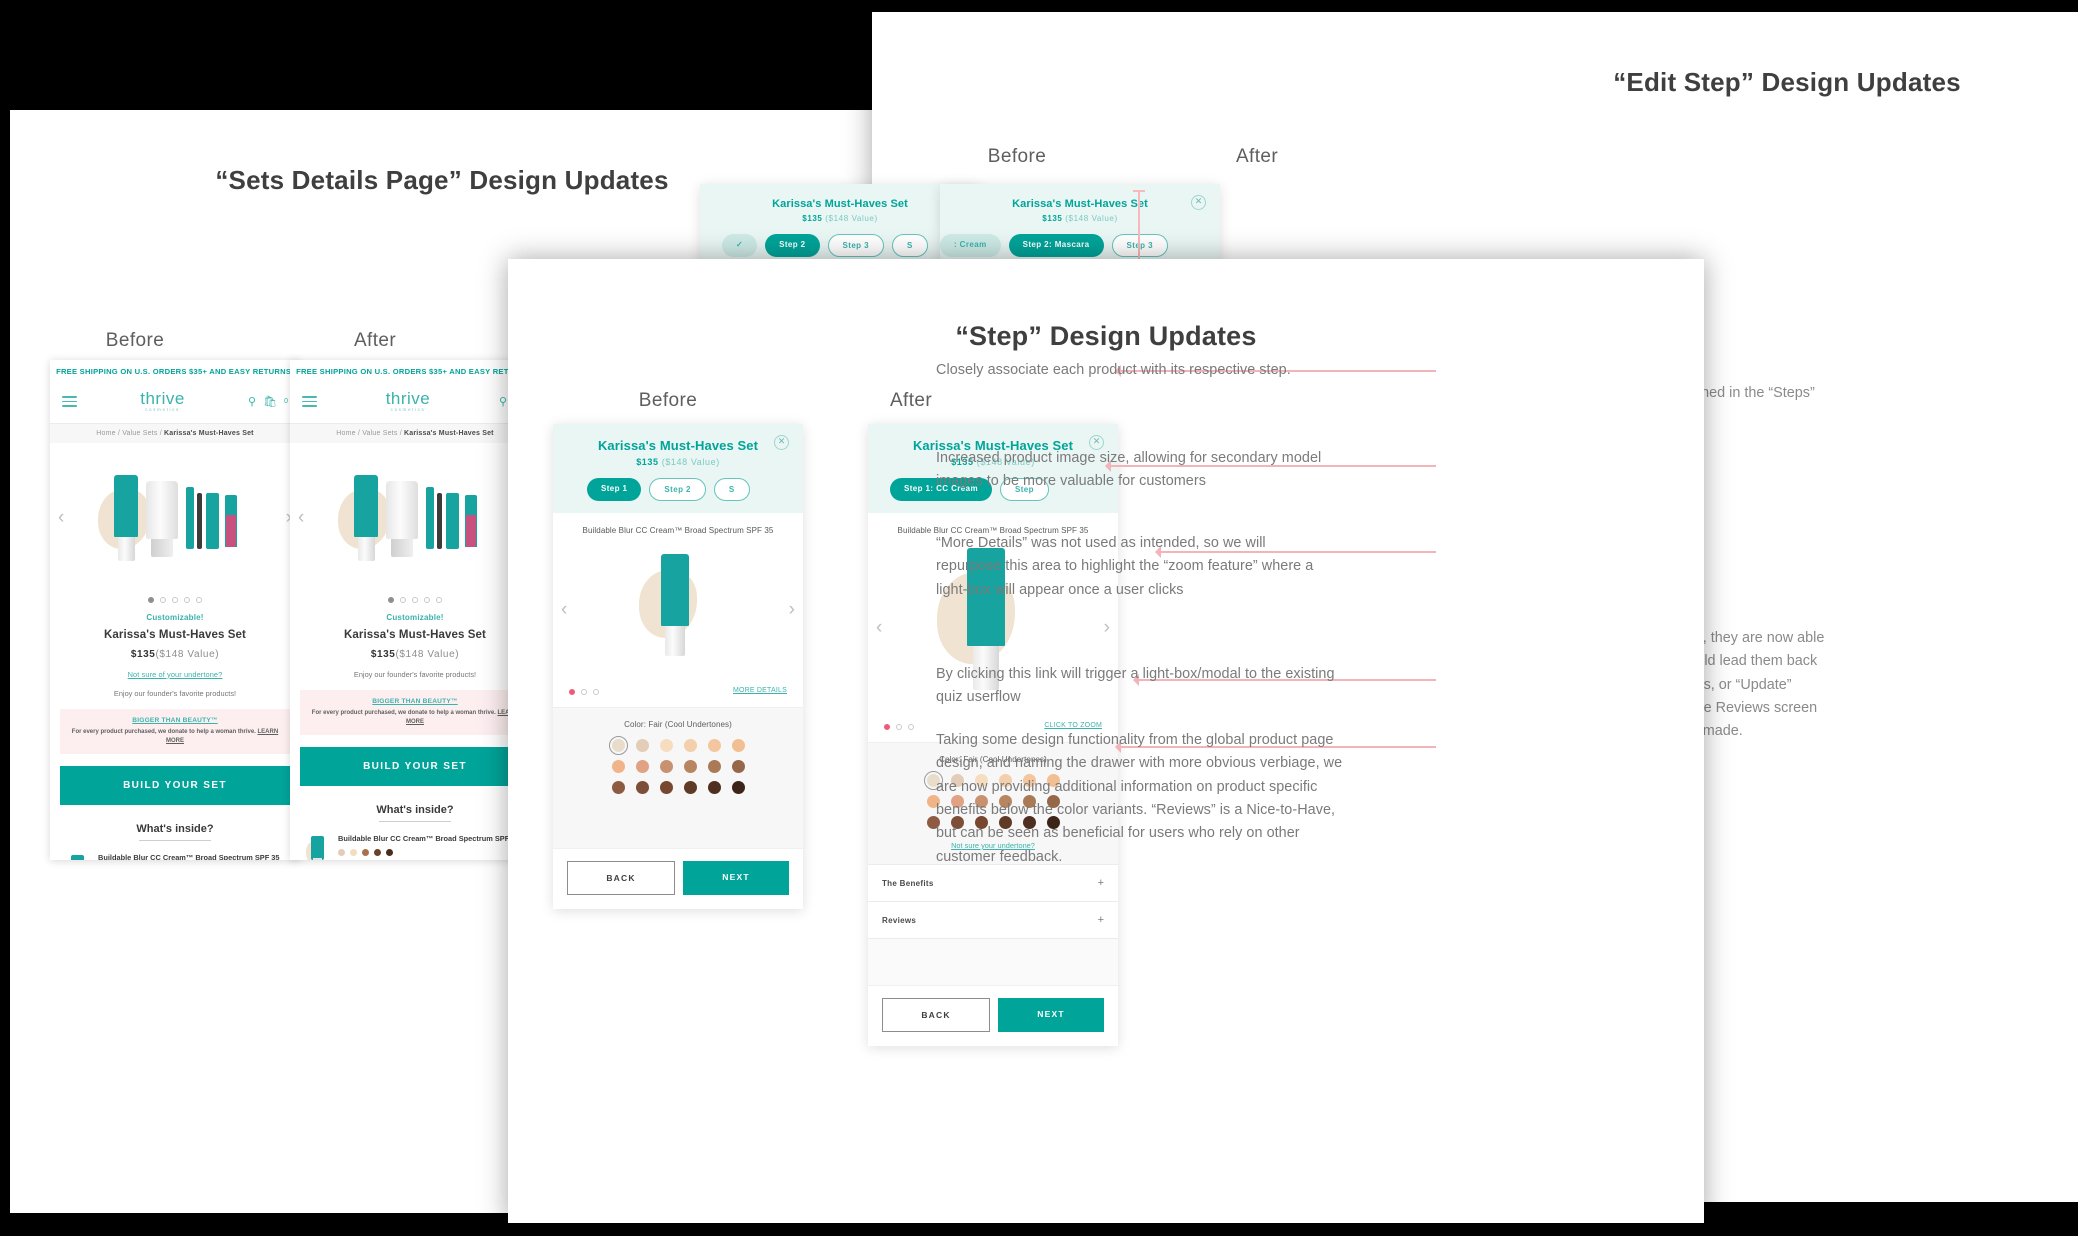 This screenshot has width=2078, height=1236. Describe the element at coordinates (175, 634) in the screenshot. I see `product-title: Karissa's Must-Haves Set` at that location.